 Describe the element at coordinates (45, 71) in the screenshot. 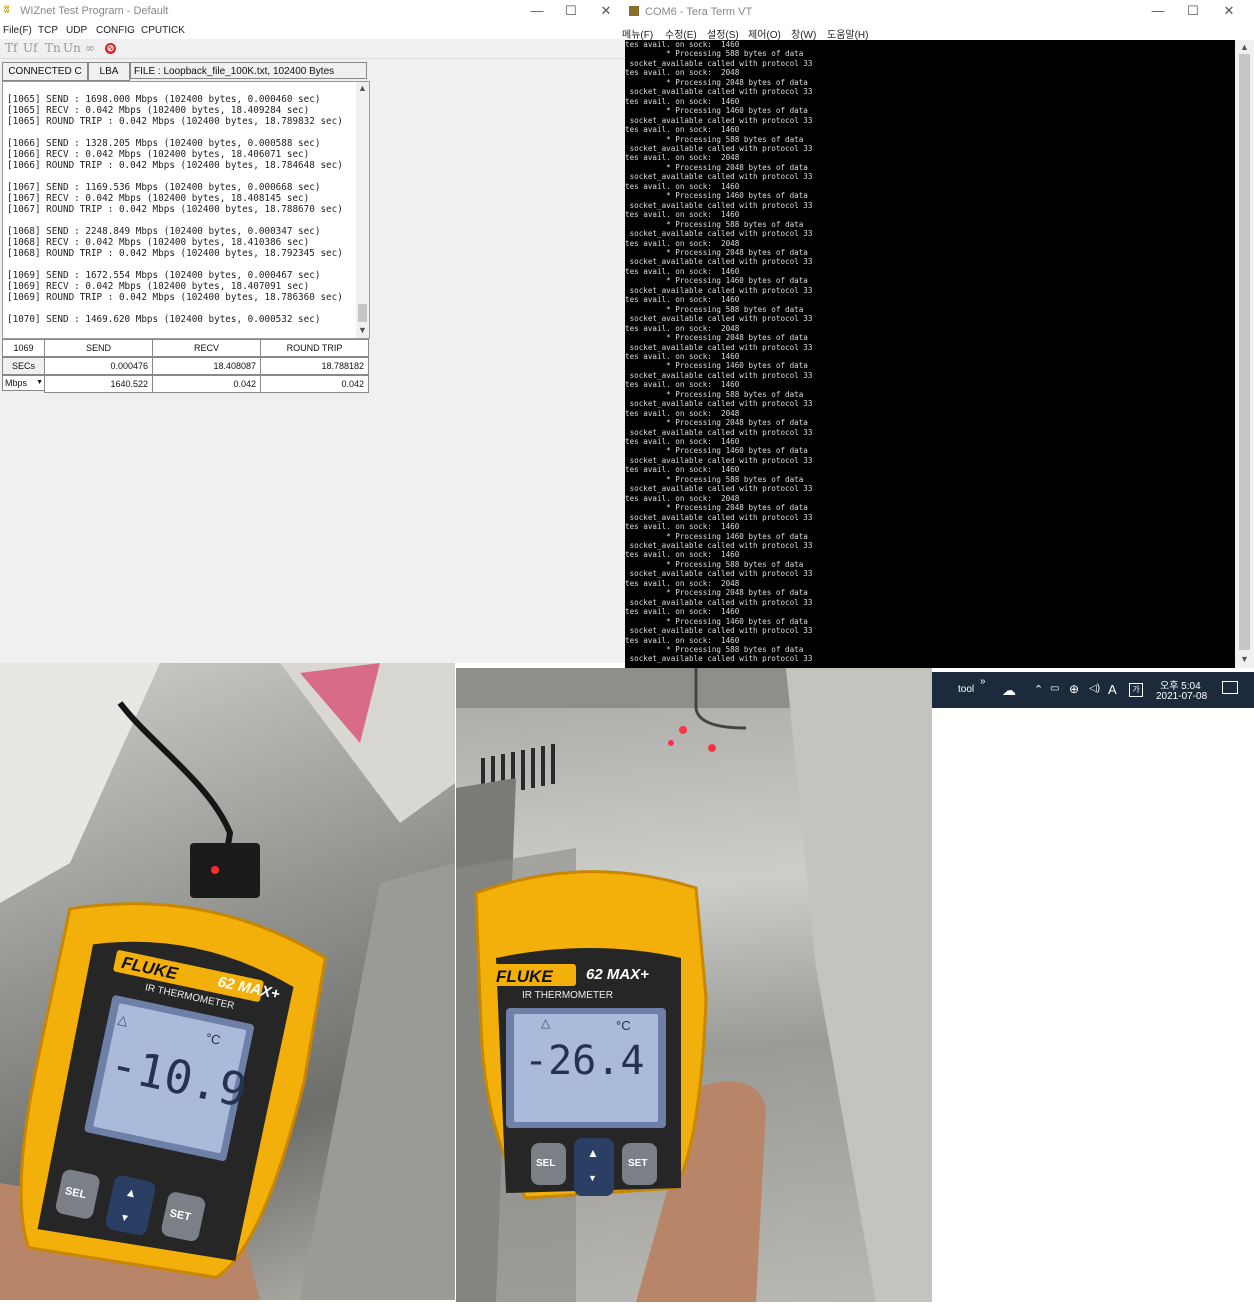

I see `connection-status: CONNECTED C` at that location.